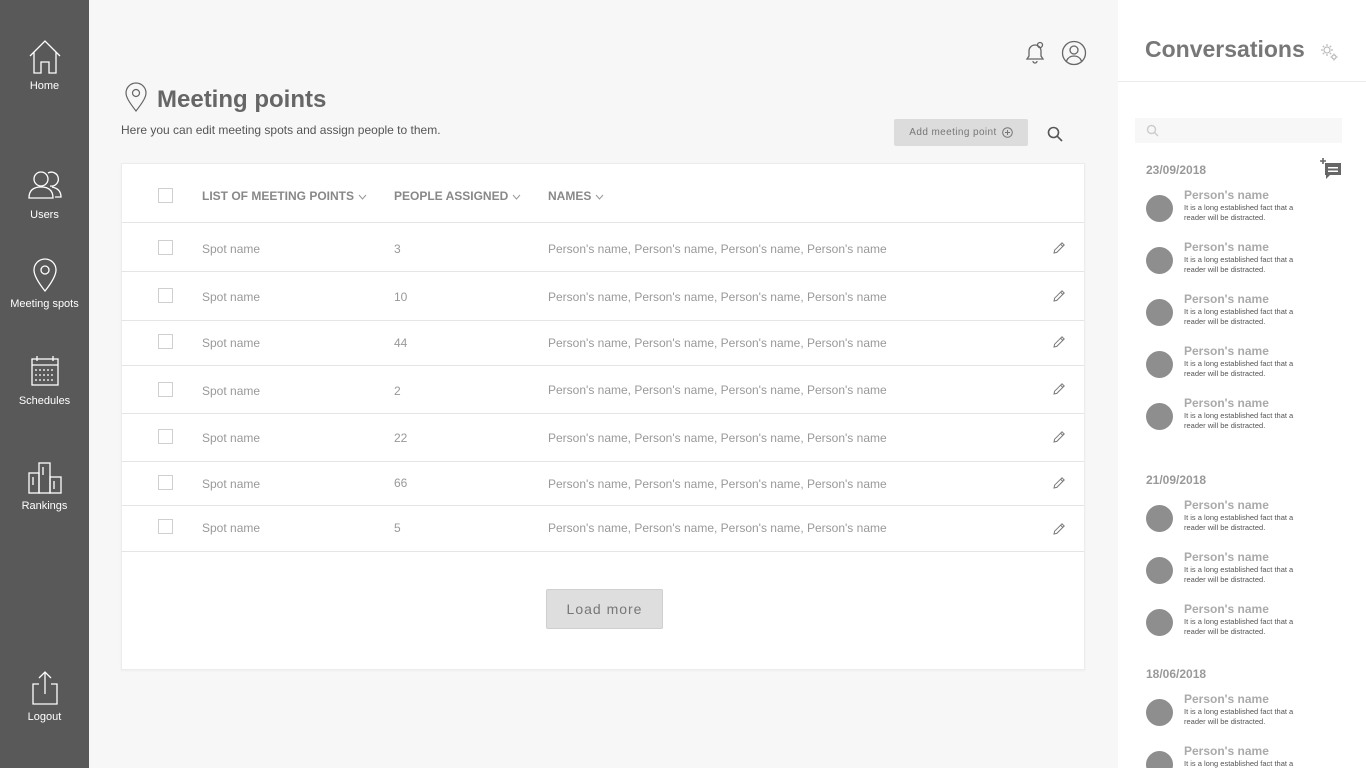 The image size is (1366, 768). What do you see at coordinates (44, 304) in the screenshot?
I see `sidebar-item-label: Meeting spots` at bounding box center [44, 304].